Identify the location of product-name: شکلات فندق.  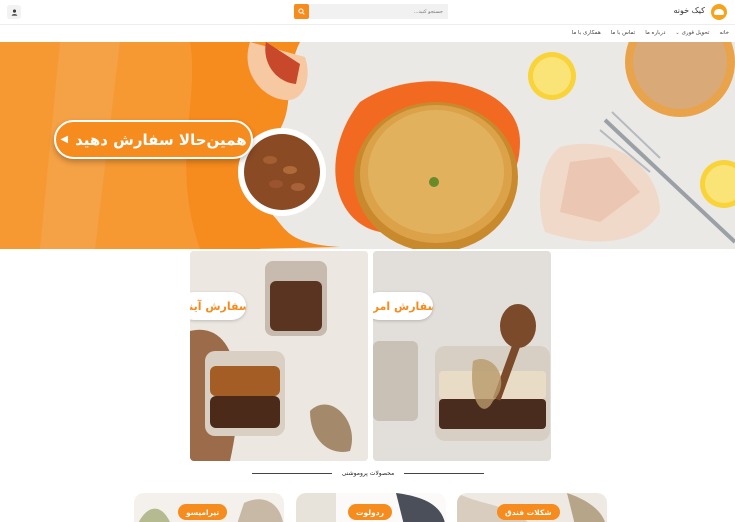
(528, 512).